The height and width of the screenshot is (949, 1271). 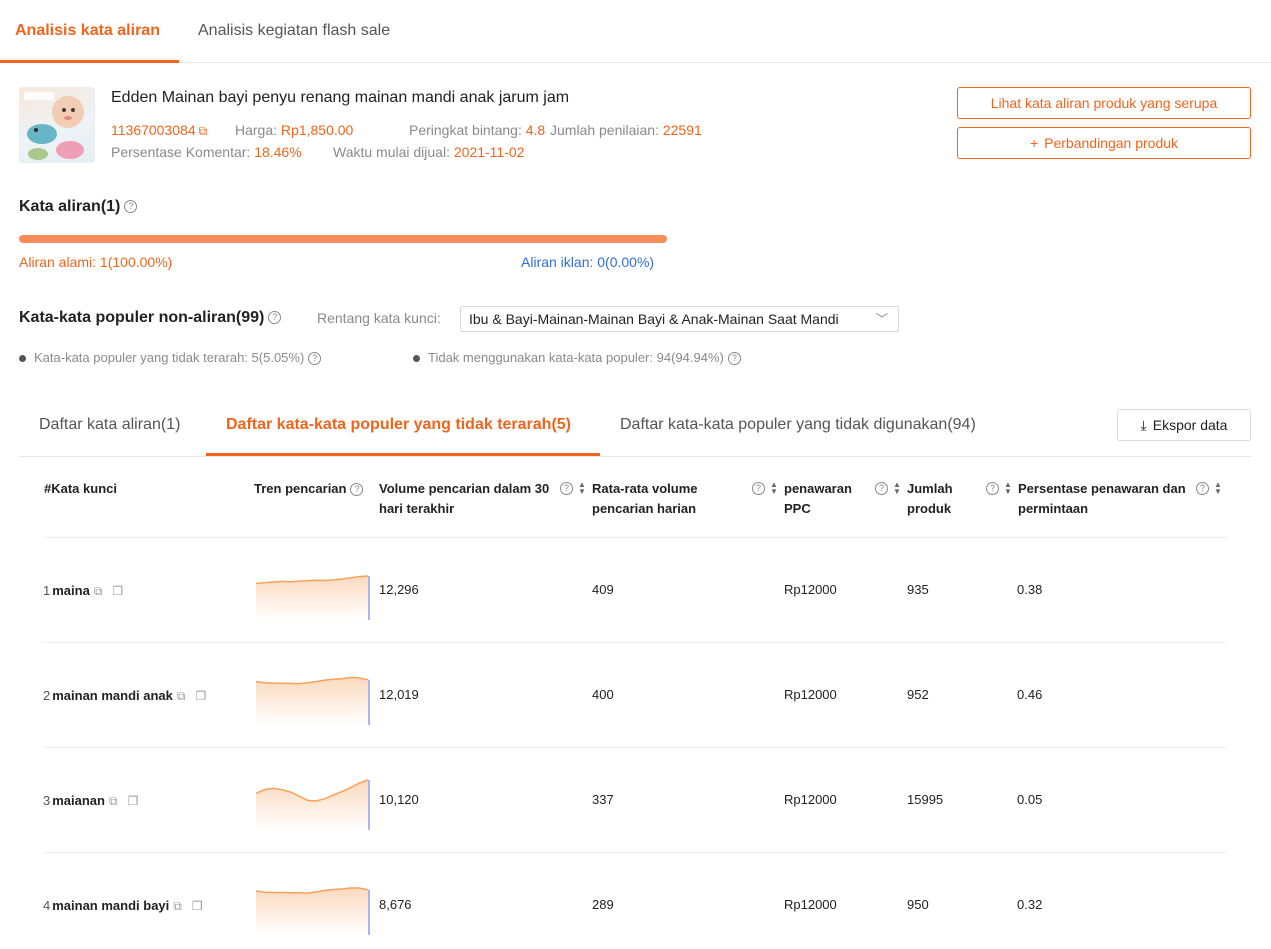 What do you see at coordinates (22, 359) in the screenshot?
I see `bullet-dot` at bounding box center [22, 359].